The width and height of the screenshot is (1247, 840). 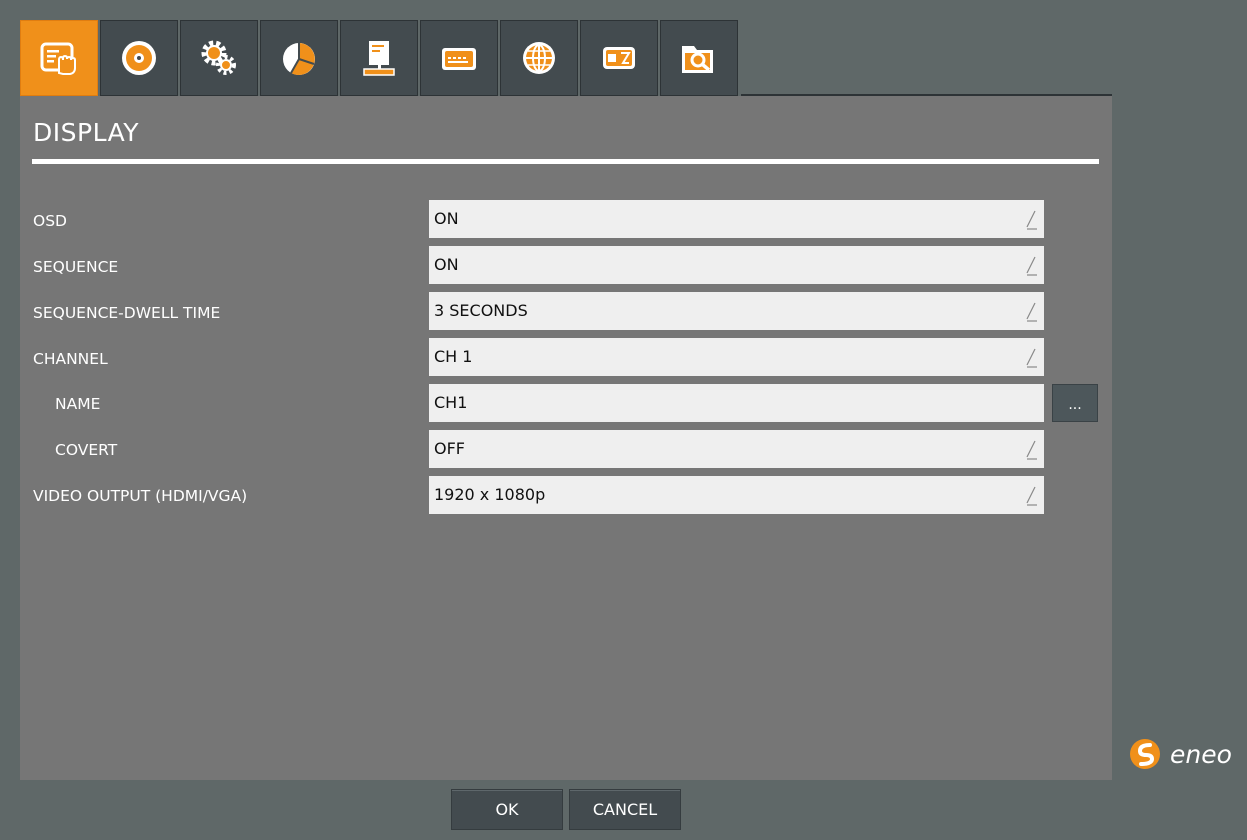 I want to click on tab-input, so click(x=459, y=58).